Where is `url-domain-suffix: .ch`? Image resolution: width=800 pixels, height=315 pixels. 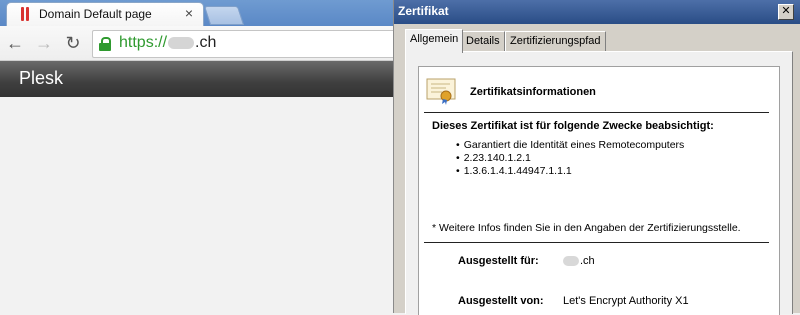 url-domain-suffix: .ch is located at coordinates (206, 42).